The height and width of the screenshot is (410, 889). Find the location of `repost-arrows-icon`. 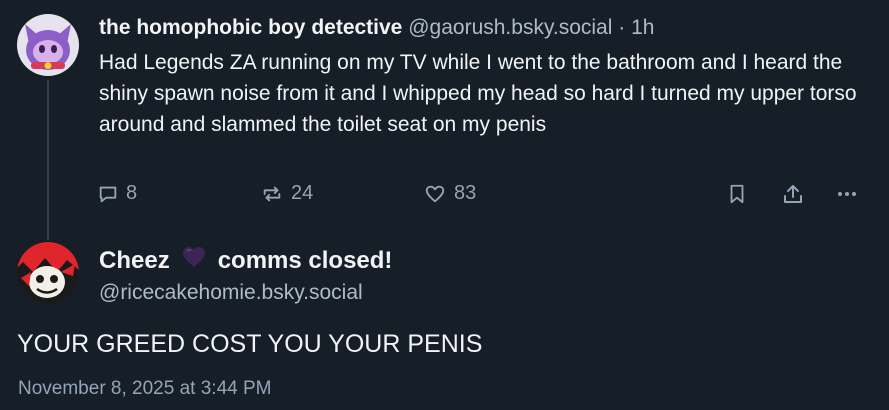

repost-arrows-icon is located at coordinates (272, 194).